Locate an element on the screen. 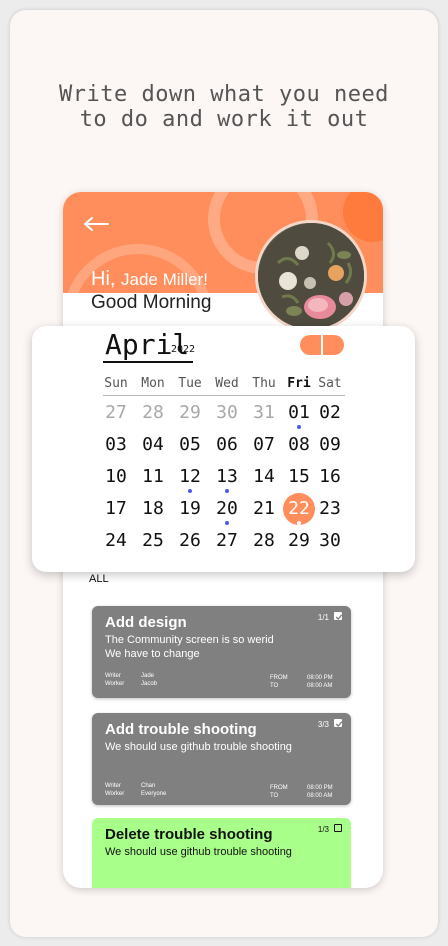  calendar-day: 18 is located at coordinates (153, 509).